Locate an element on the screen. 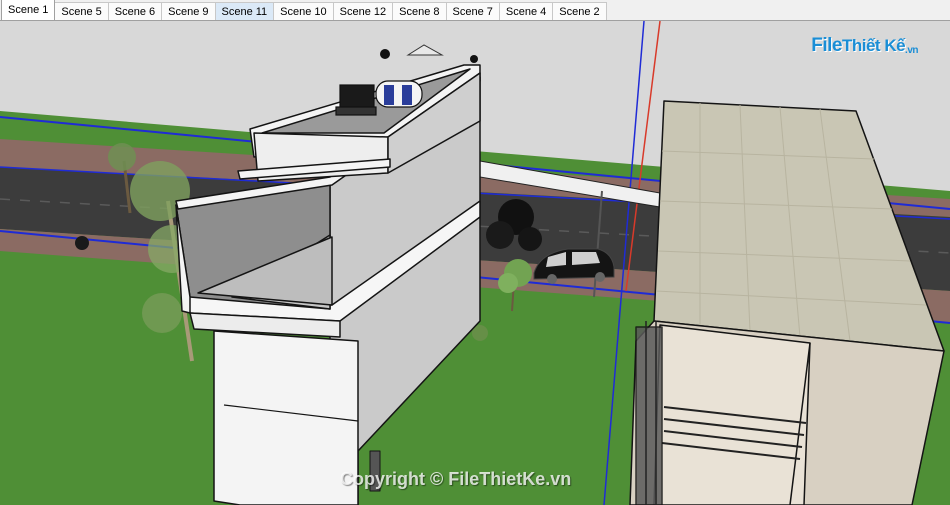 The image size is (950, 505). scene-tab-label: Scene 5 is located at coordinates (81, 12).